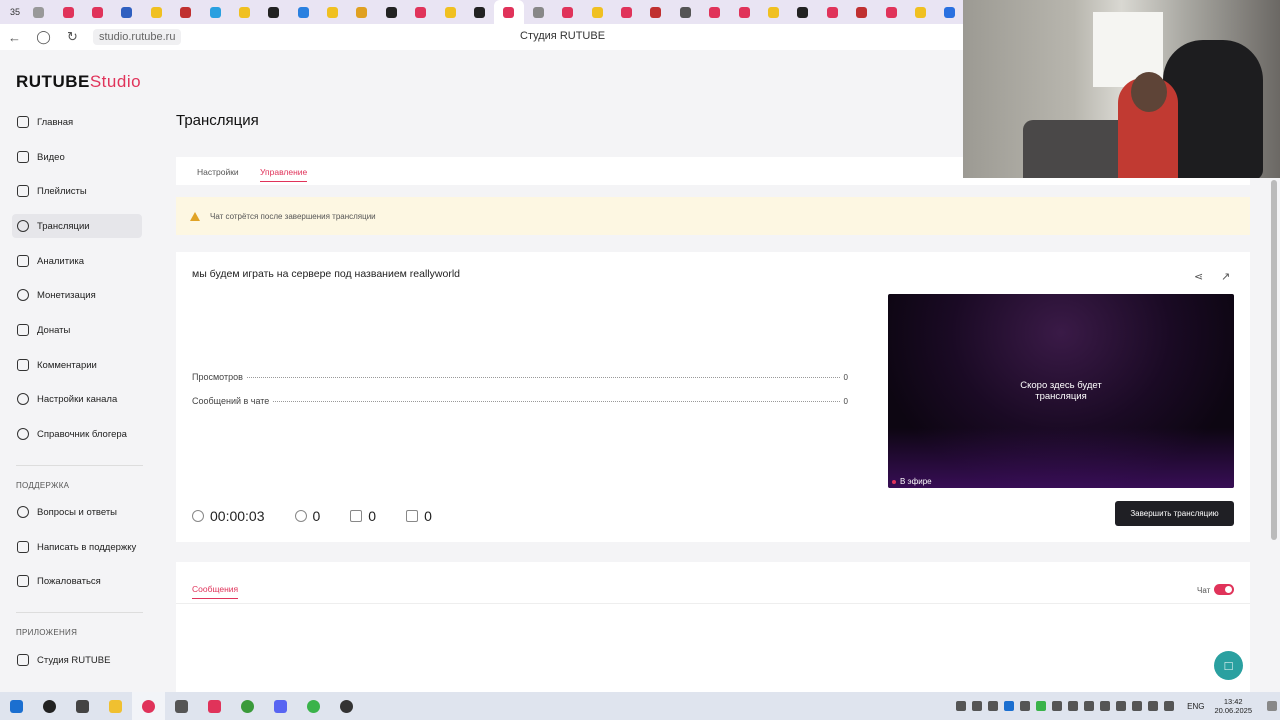  What do you see at coordinates (215, 591) in the screenshot?
I see `tab-messages: Сообщения` at bounding box center [215, 591].